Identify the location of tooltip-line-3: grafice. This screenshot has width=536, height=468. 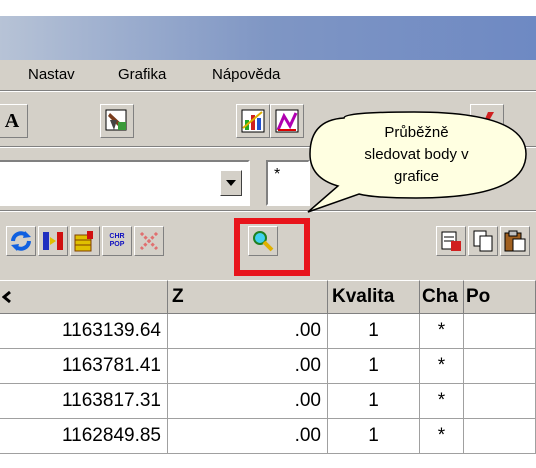
(416, 176).